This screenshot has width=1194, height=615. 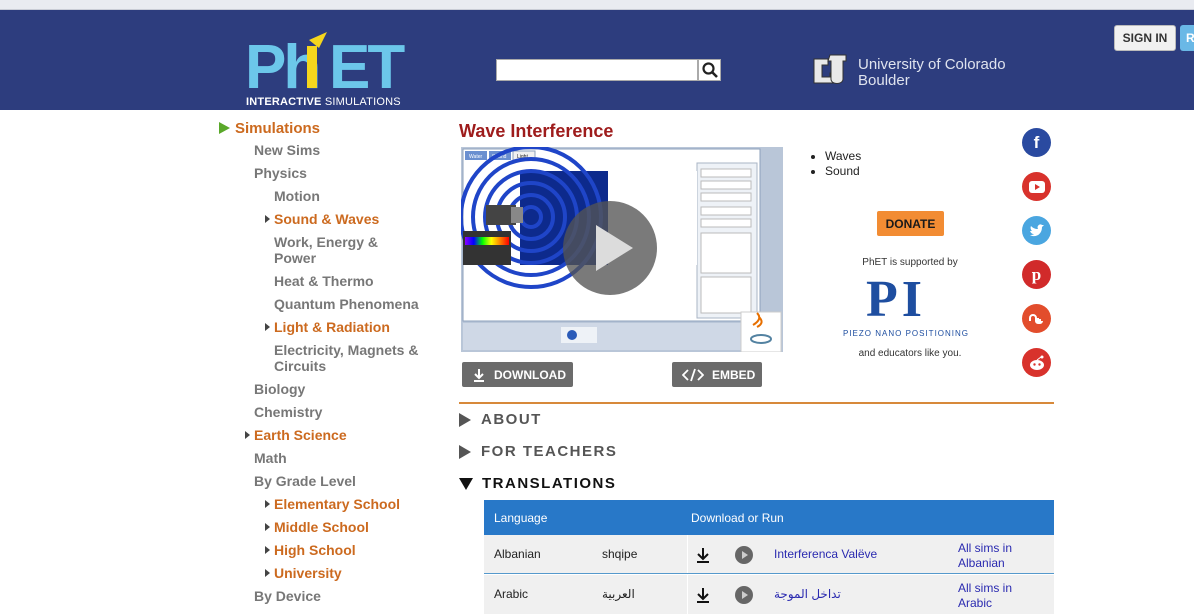 I want to click on reddit-icon, so click(x=1036, y=362).